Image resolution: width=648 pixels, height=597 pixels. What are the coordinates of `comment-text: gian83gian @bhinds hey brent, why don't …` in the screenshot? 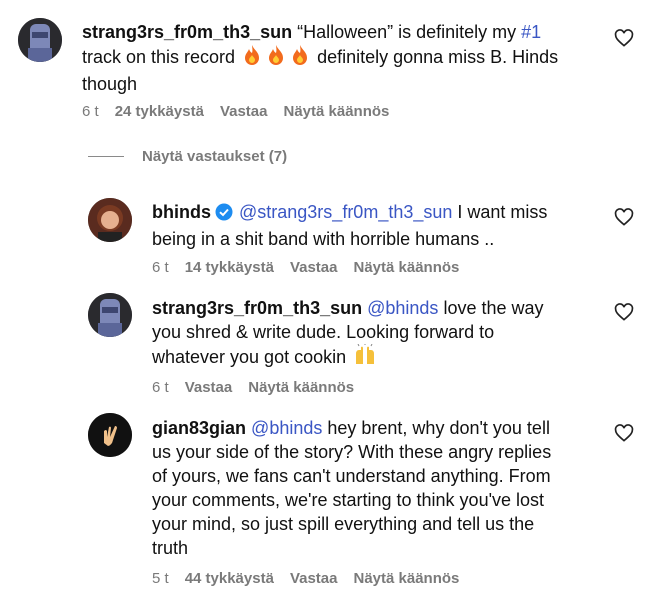 It's located at (352, 488).